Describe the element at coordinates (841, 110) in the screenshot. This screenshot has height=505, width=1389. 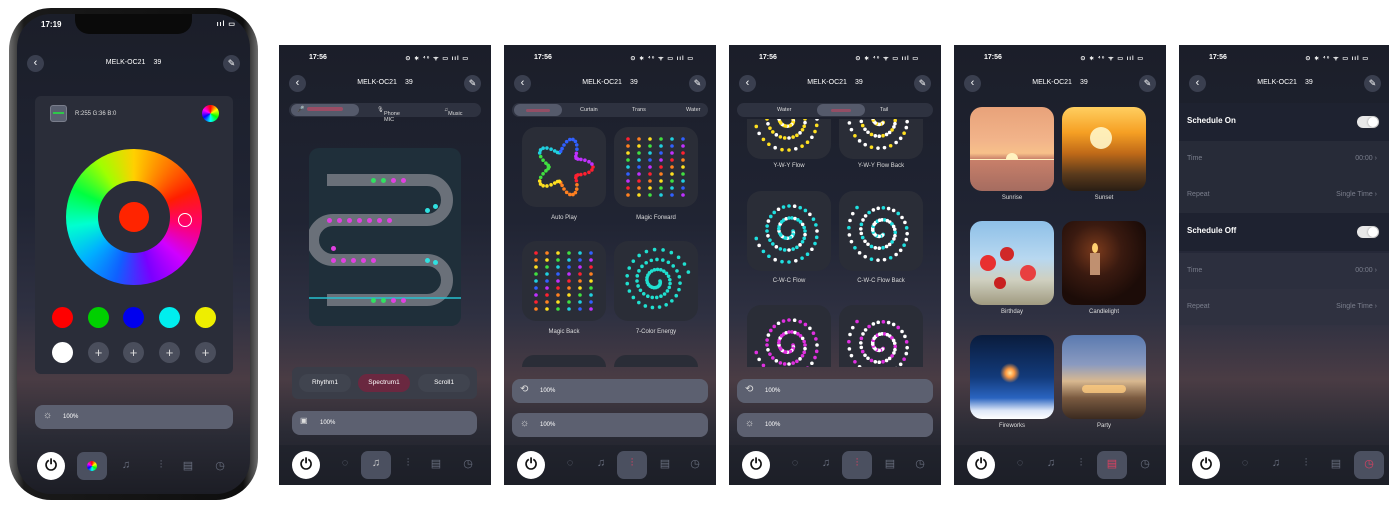
I see `tab-flow` at that location.